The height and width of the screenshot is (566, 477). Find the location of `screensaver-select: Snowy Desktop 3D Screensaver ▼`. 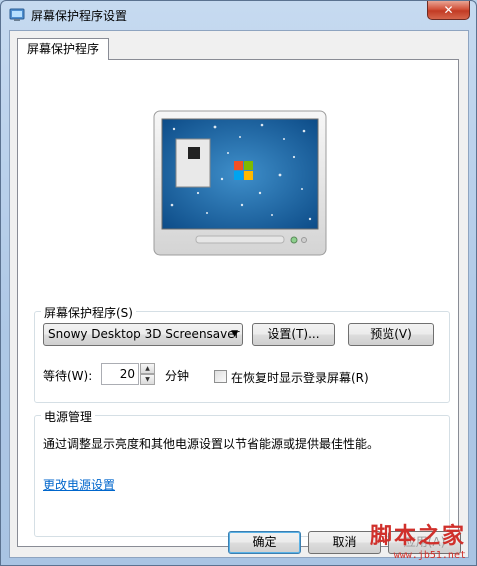

screensaver-select: Snowy Desktop 3D Screensaver ▼ is located at coordinates (143, 334).